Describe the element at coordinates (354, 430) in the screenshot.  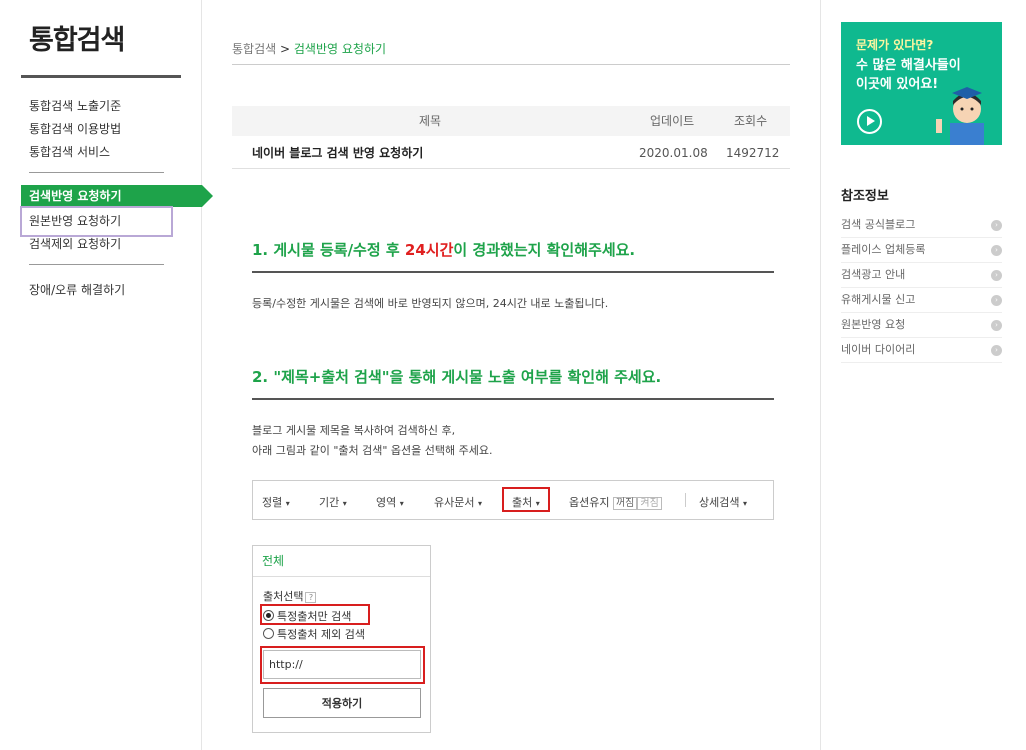
I see `section2-body-line1: 블로그 게시물 제목을 복사하여 검색하신 후,` at that location.